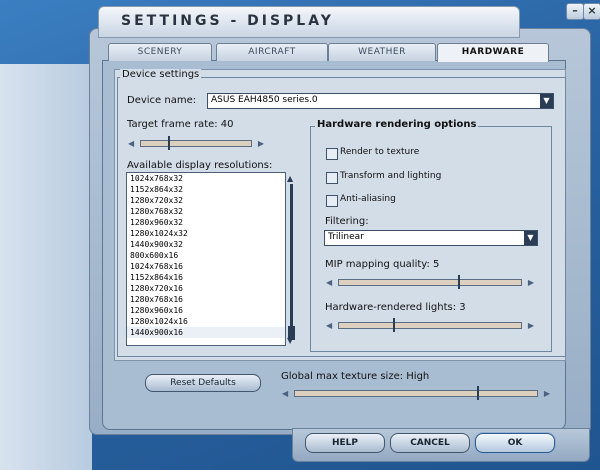  I want to click on hardware-lights-slider: ◀ ▶, so click(430, 325).